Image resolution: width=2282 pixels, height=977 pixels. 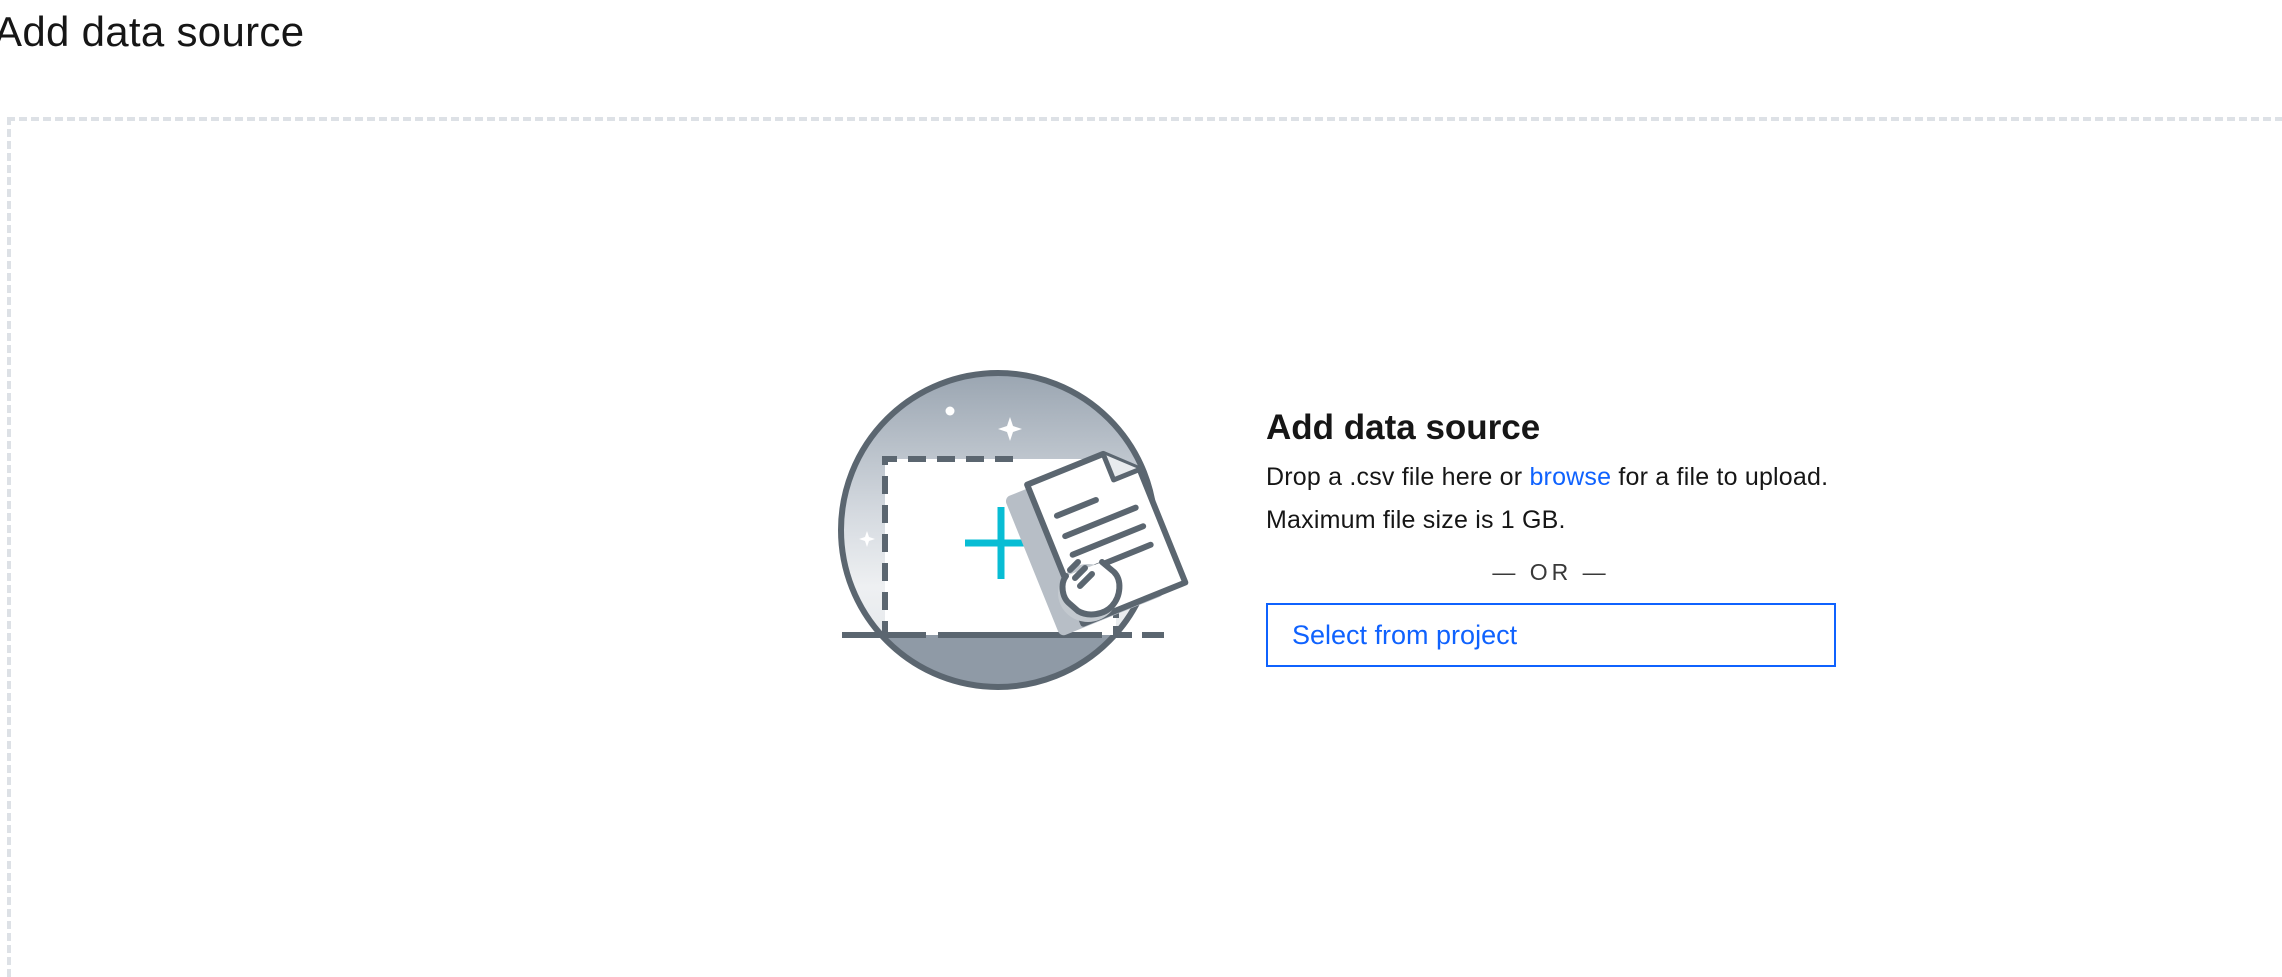 I want to click on page-title: Add data source, so click(x=152, y=31).